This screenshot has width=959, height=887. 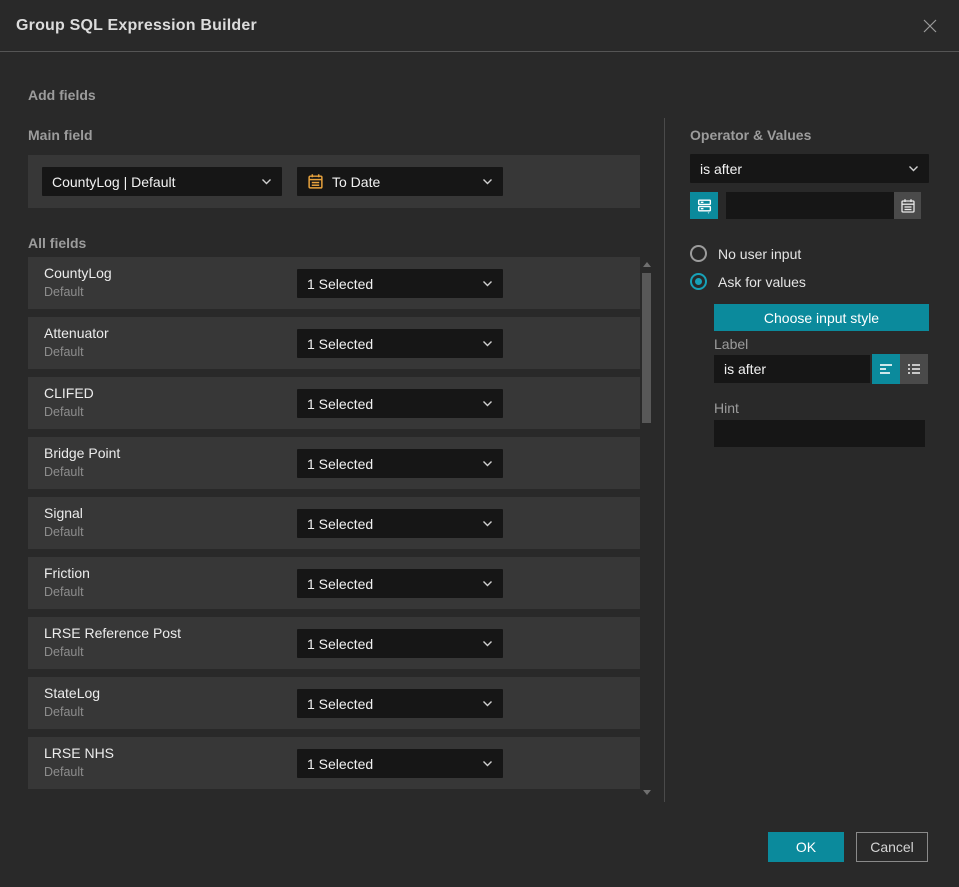 What do you see at coordinates (479, 26) in the screenshot?
I see `dialog-titlebar: Group SQL Expression Builder` at bounding box center [479, 26].